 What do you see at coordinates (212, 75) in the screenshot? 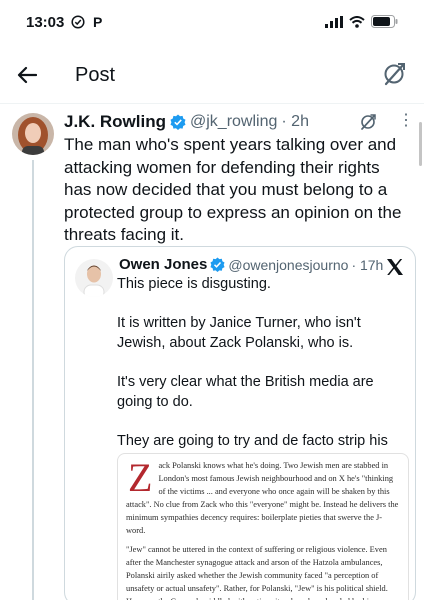
I see `top-bar: Post` at bounding box center [212, 75].